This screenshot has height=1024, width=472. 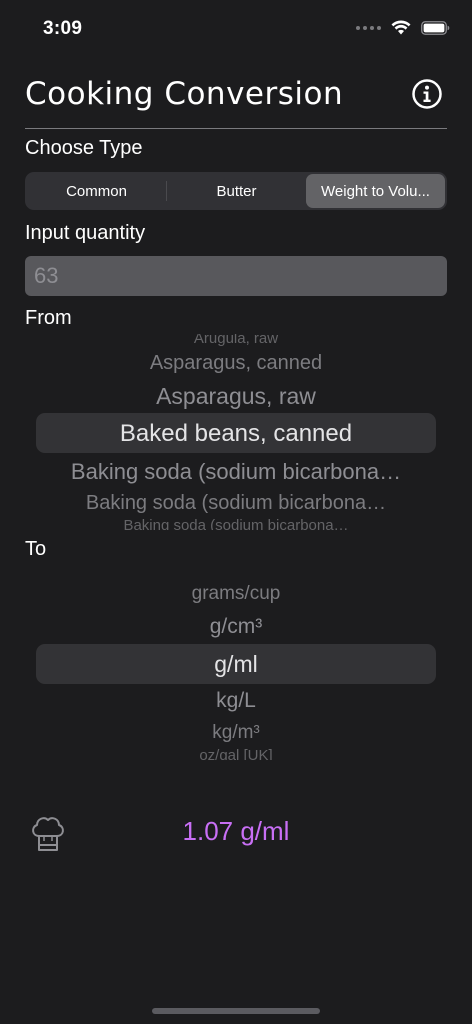 I want to click on to-picker-item: kg/L, so click(x=236, y=701).